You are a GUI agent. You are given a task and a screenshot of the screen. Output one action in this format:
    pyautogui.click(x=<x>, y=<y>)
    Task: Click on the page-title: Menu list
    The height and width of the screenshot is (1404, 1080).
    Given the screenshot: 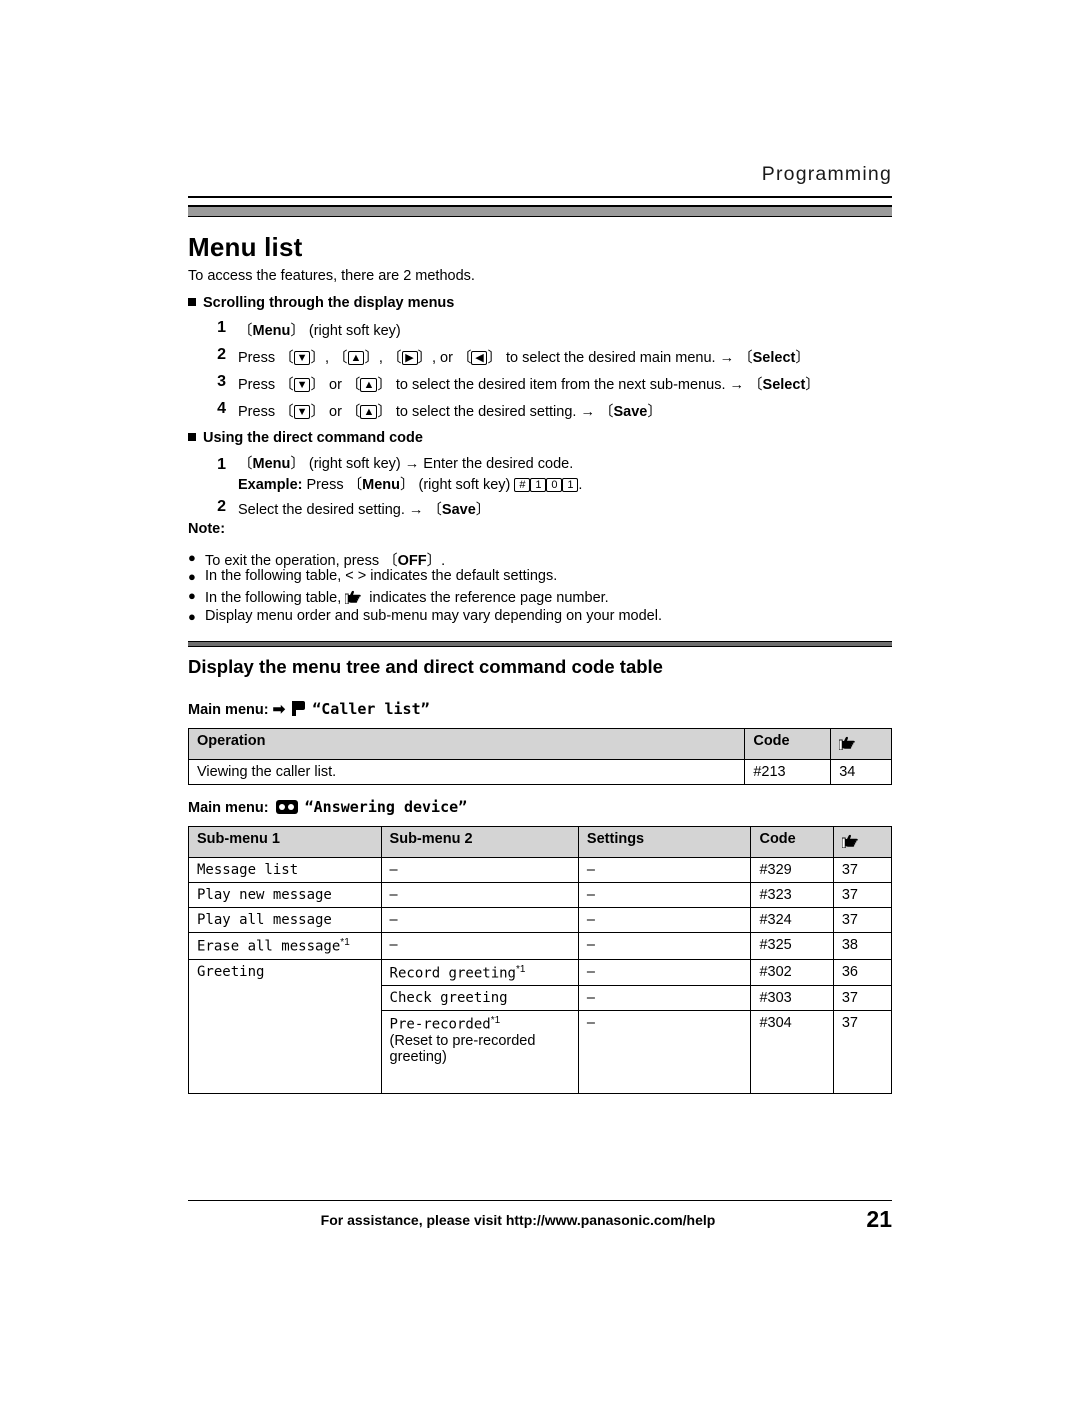 What is the action you would take?
    pyautogui.click(x=245, y=247)
    